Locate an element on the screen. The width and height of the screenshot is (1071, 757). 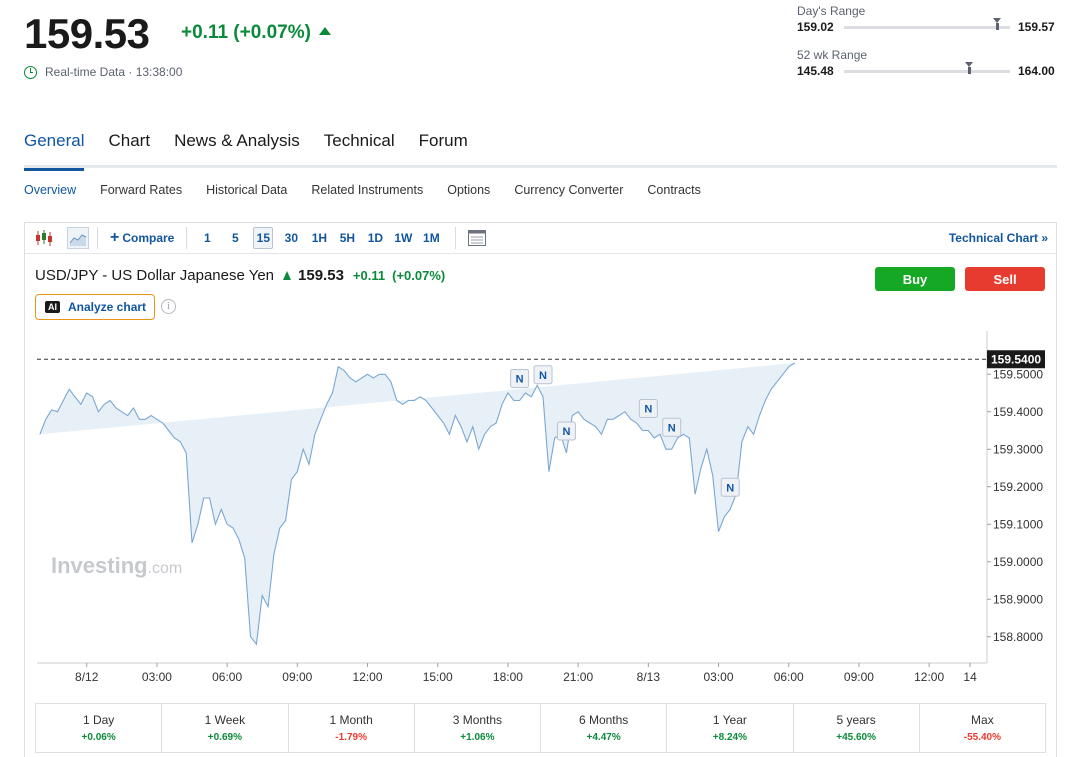
y-tick-label: 159.0000 is located at coordinates (1018, 562).